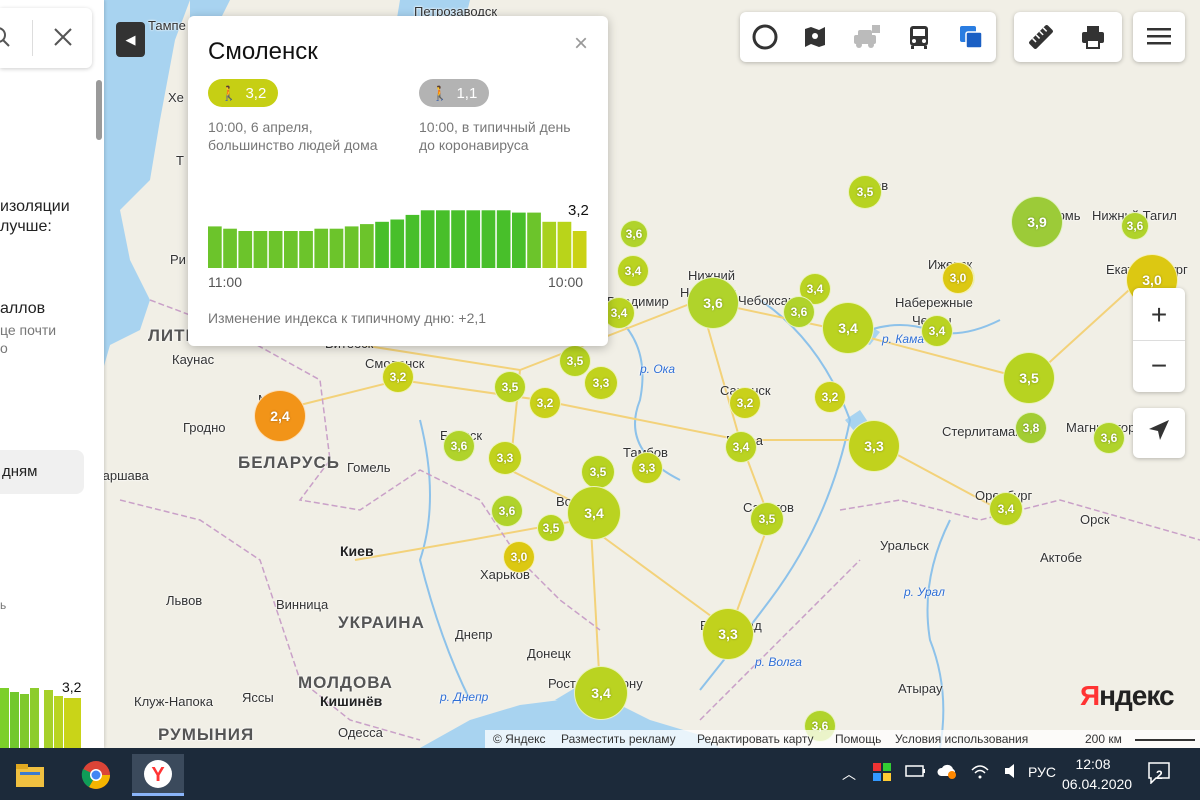 The image size is (1200, 800). What do you see at coordinates (858, 739) in the screenshot?
I see `help-link: Помощь` at bounding box center [858, 739].